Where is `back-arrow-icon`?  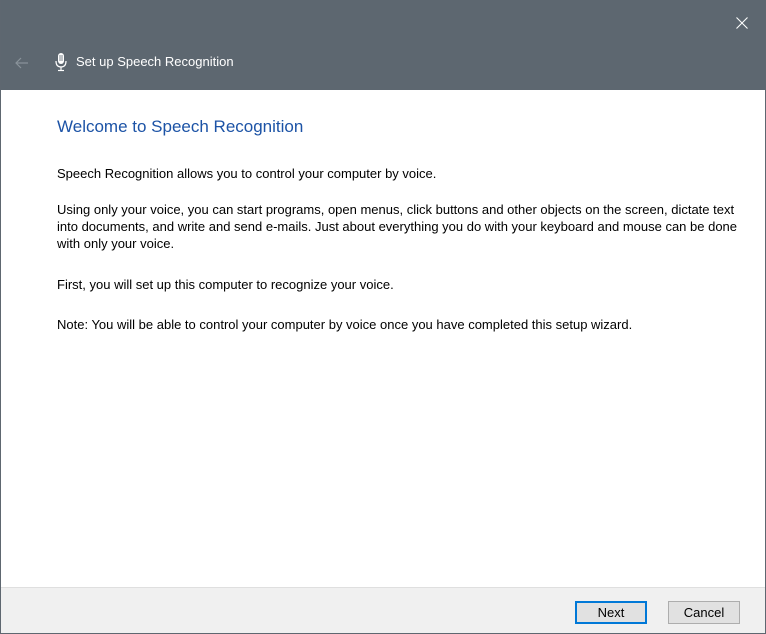
back-arrow-icon is located at coordinates (21, 63).